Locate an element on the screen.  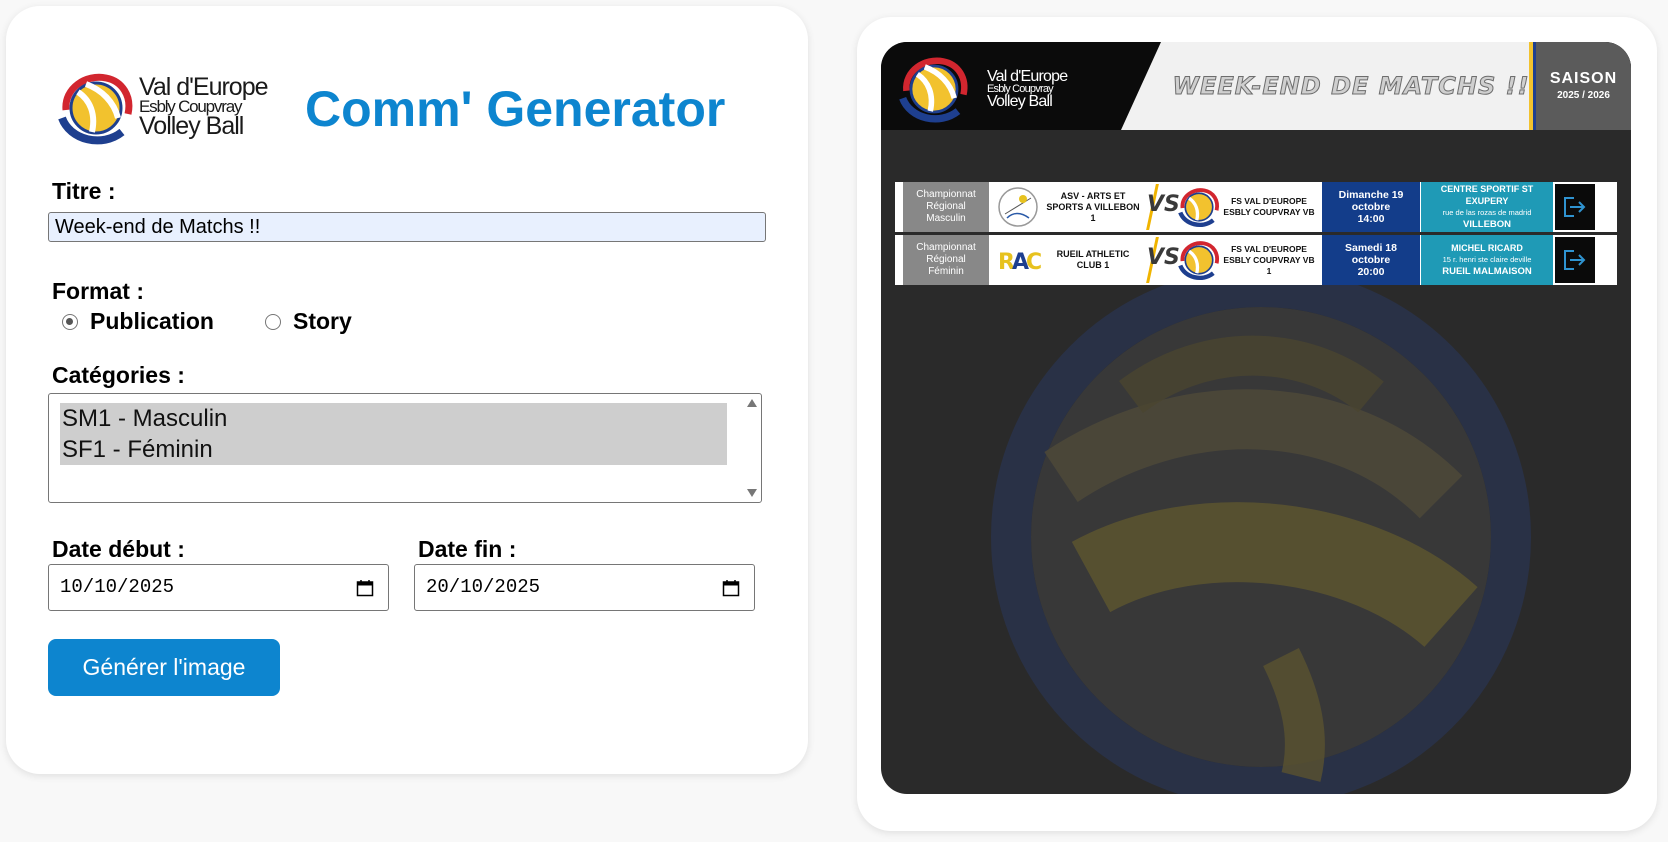
date-debut-label: Date début : is located at coordinates (118, 549).